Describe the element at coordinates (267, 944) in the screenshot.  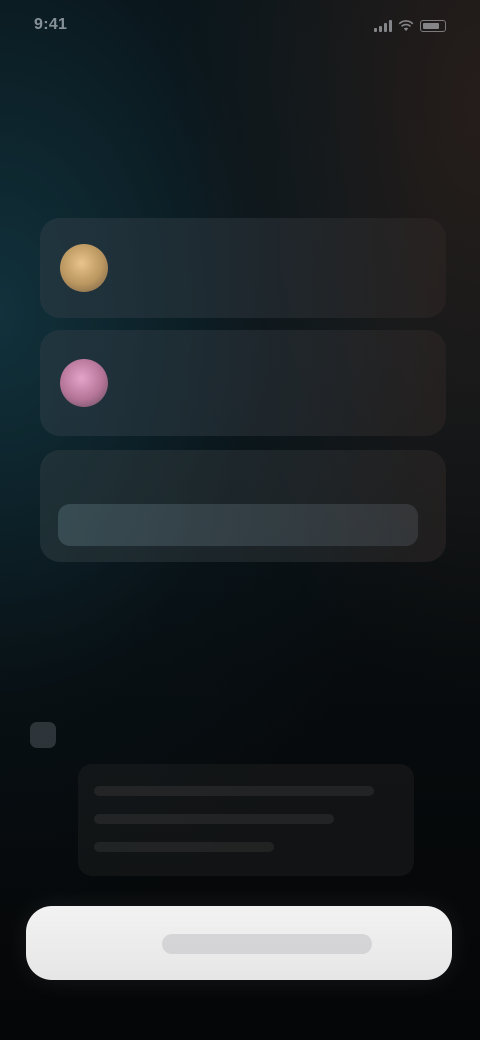
I see `button-label-placeholder` at that location.